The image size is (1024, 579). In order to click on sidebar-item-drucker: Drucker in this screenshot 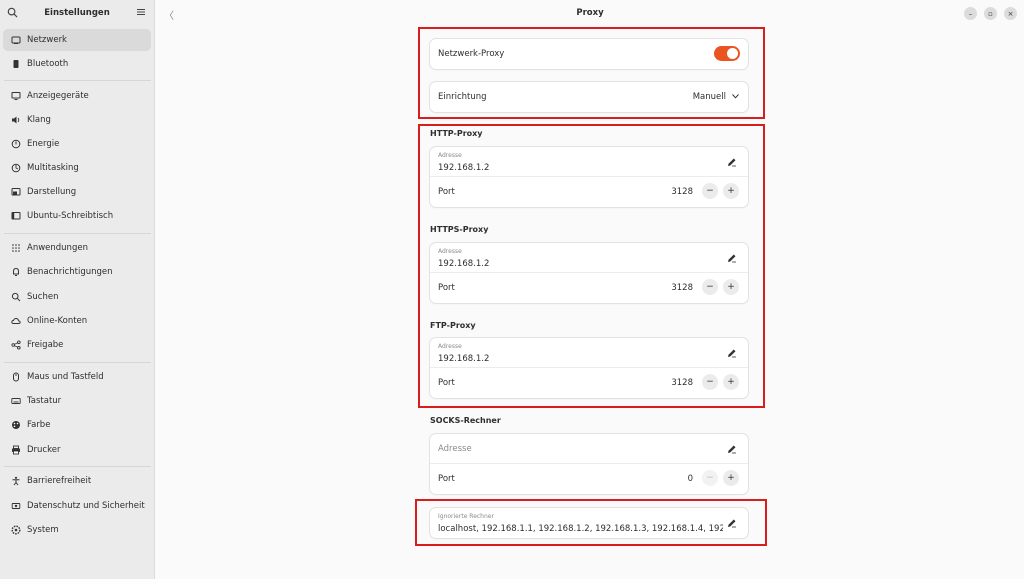, I will do `click(77, 450)`.